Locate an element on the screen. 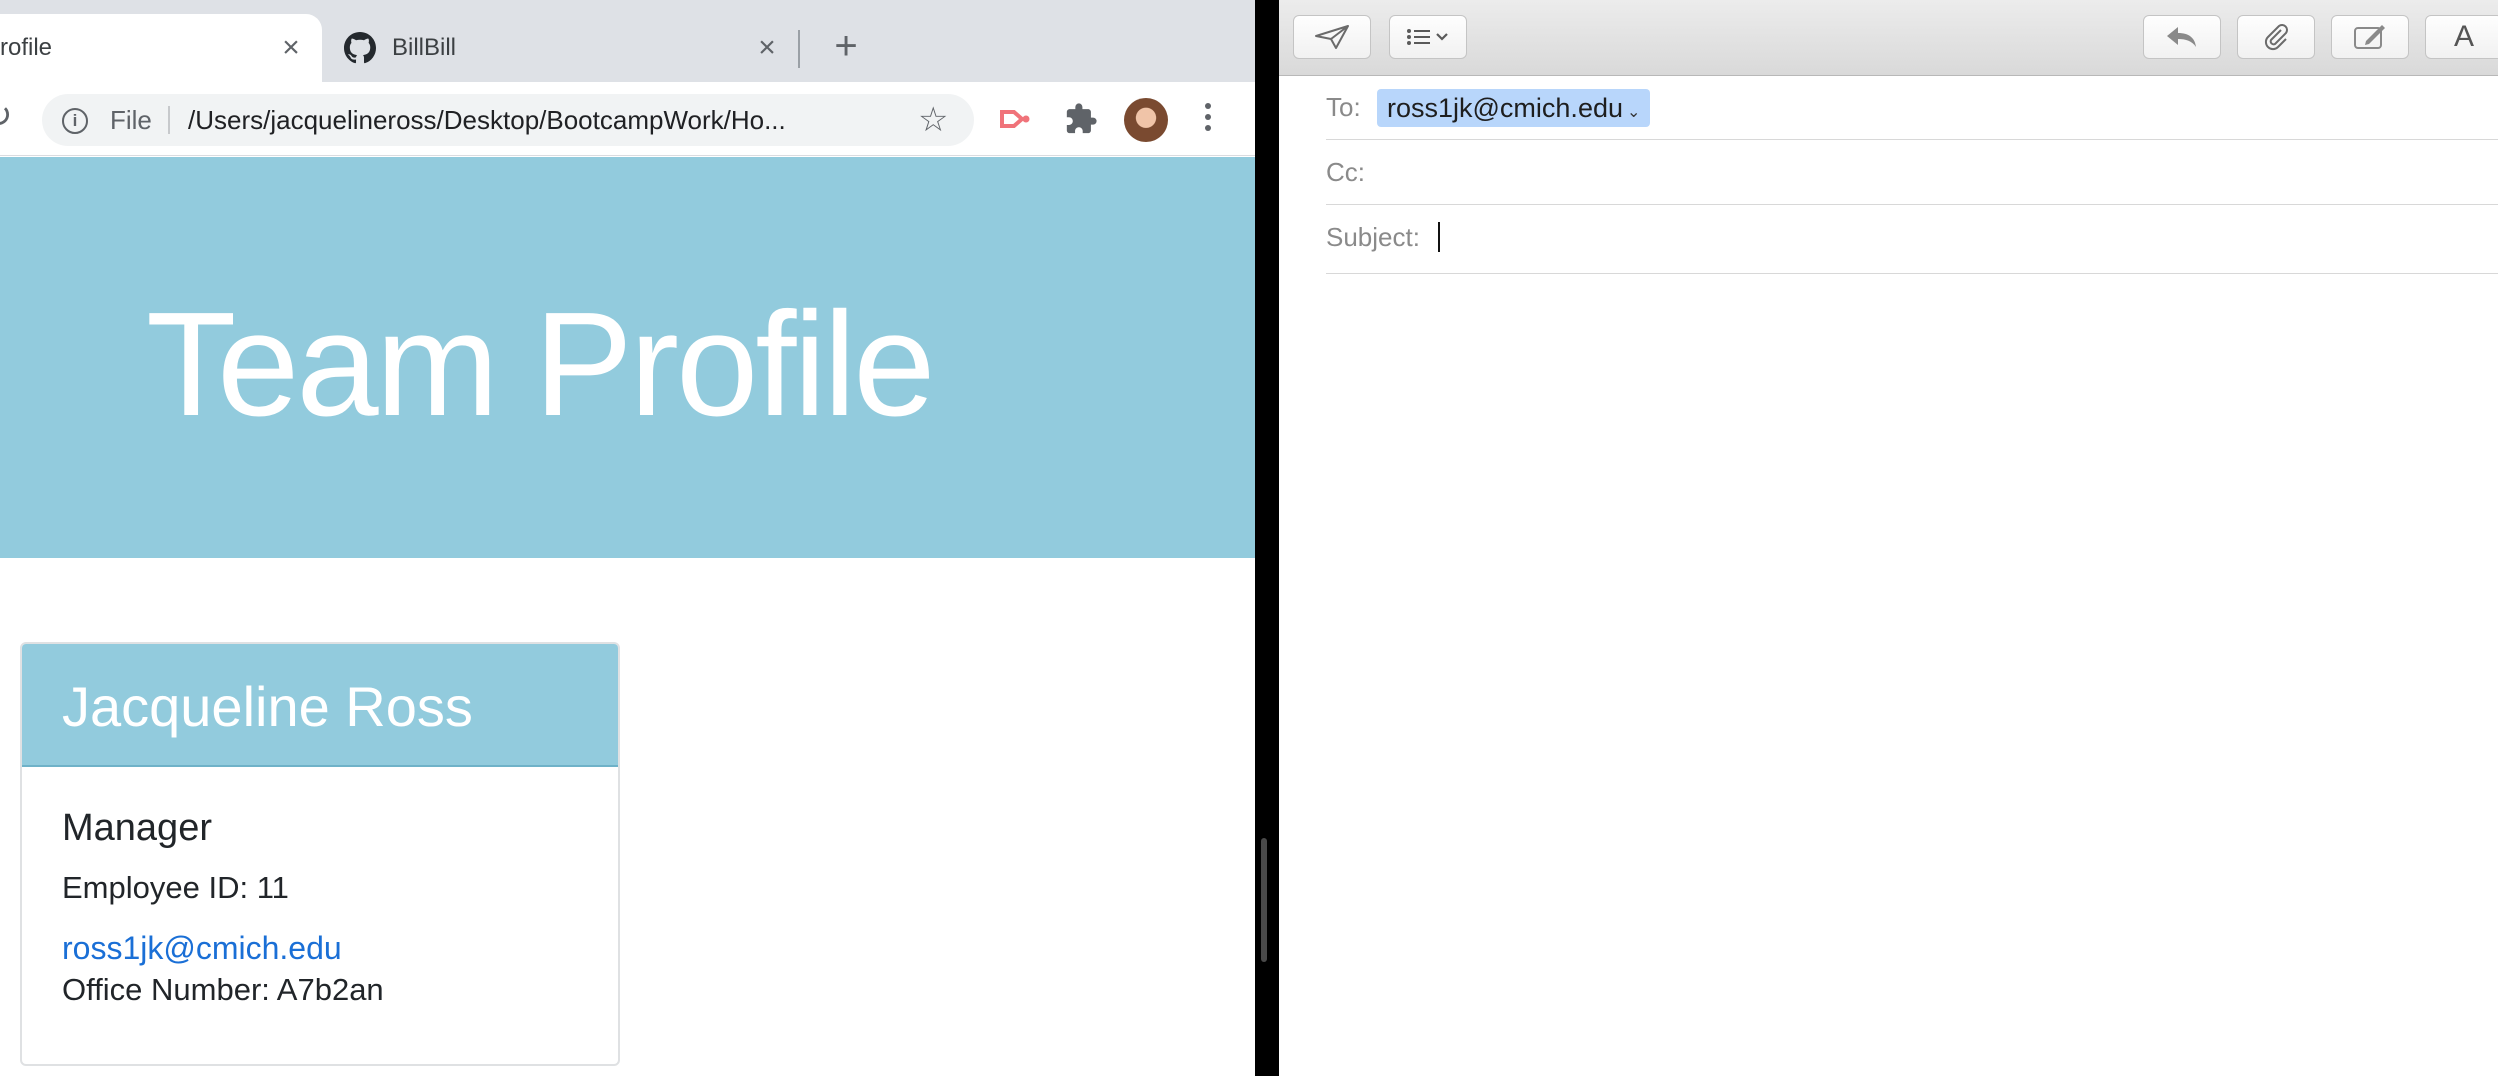 The image size is (2498, 1076). reload-icon: ↻ is located at coordinates (10, 116).